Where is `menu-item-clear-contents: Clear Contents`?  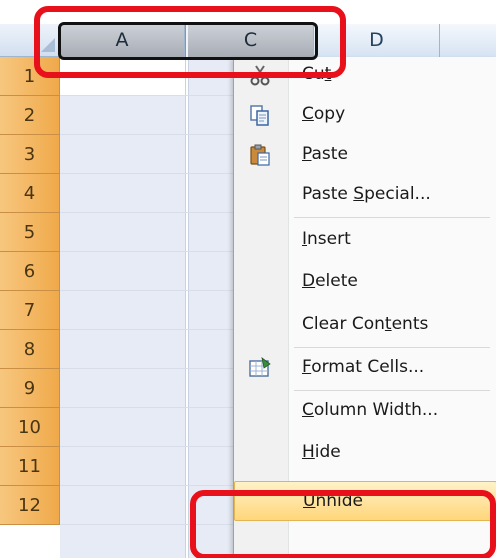 menu-item-clear-contents: Clear Contents is located at coordinates (365, 325).